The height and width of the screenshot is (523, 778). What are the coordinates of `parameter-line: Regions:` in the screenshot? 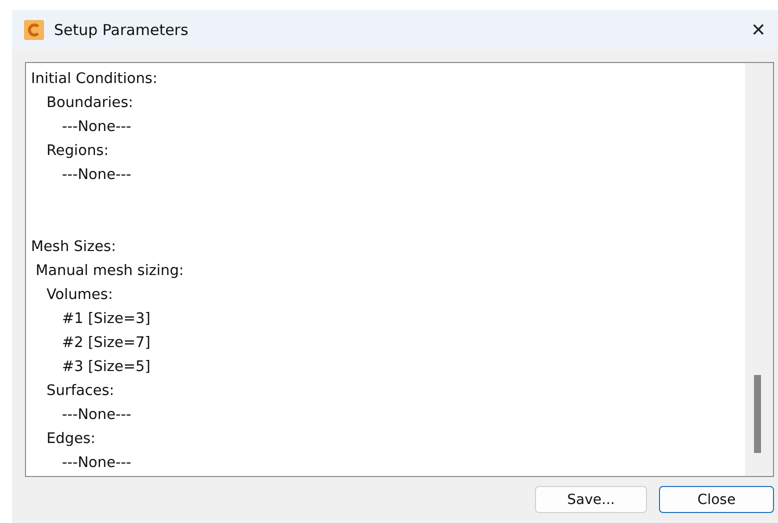 It's located at (77, 151).